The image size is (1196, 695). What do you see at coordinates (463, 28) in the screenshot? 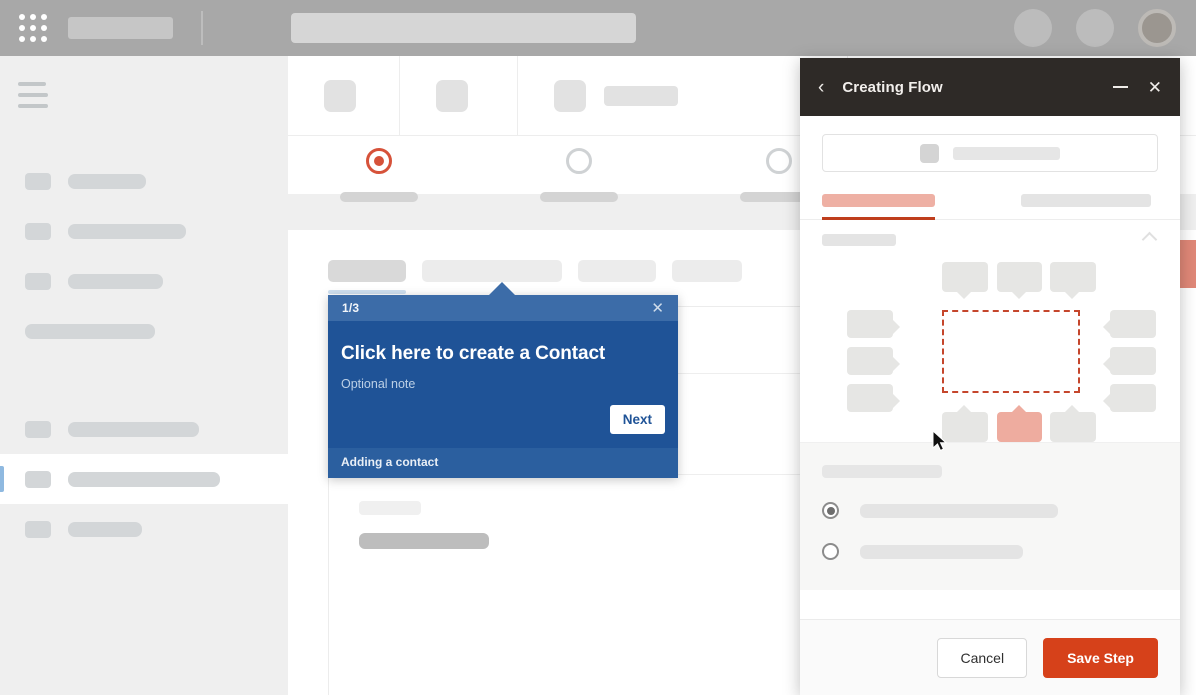
I see `global-search-input` at bounding box center [463, 28].